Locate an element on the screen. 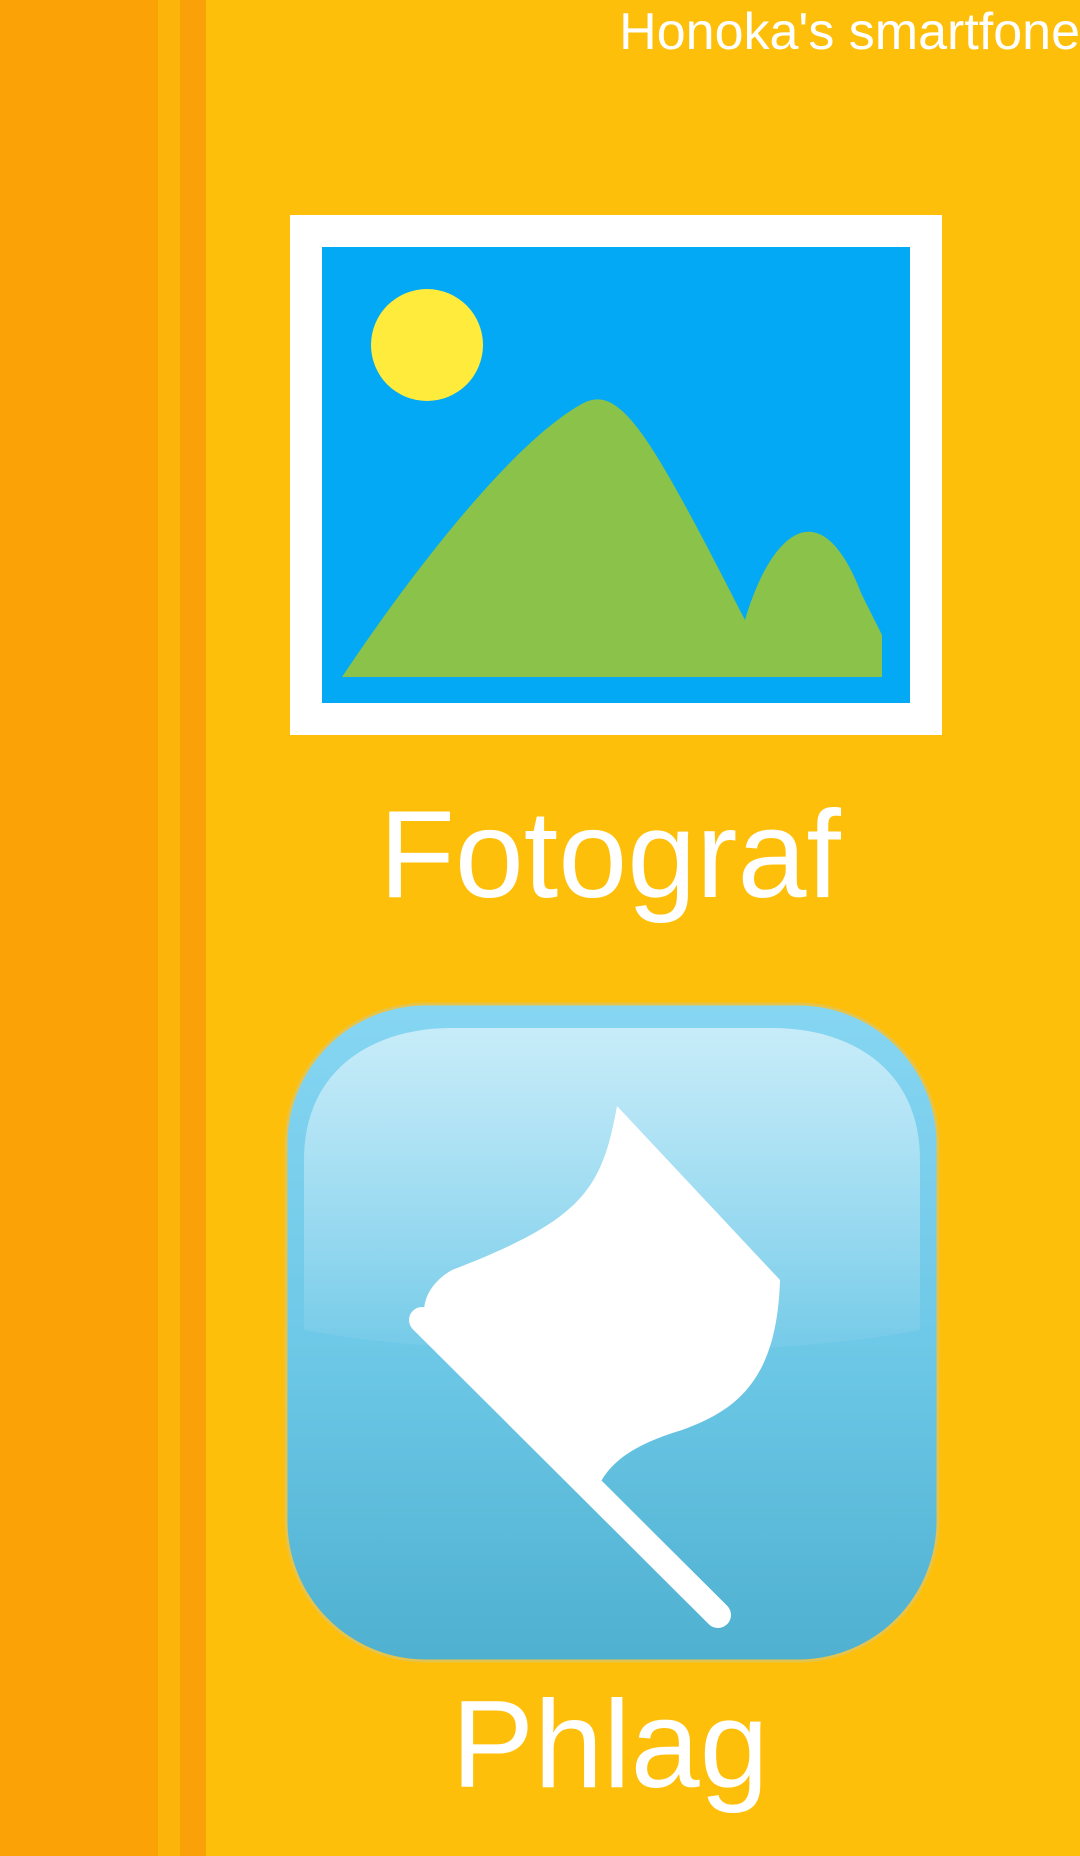 This screenshot has height=1856, width=1080. device-owner-label: Honoka's smartfone is located at coordinates (849, 32).